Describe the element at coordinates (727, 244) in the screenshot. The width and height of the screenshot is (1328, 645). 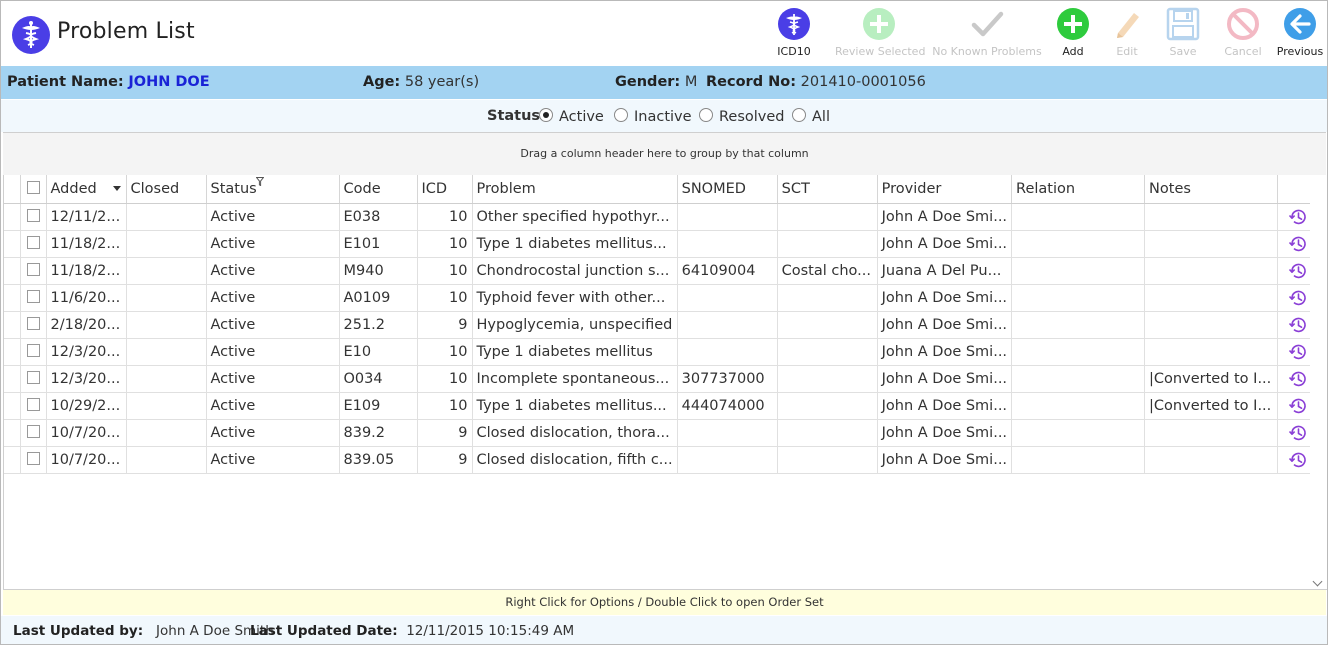
I see `cell-snomed` at that location.